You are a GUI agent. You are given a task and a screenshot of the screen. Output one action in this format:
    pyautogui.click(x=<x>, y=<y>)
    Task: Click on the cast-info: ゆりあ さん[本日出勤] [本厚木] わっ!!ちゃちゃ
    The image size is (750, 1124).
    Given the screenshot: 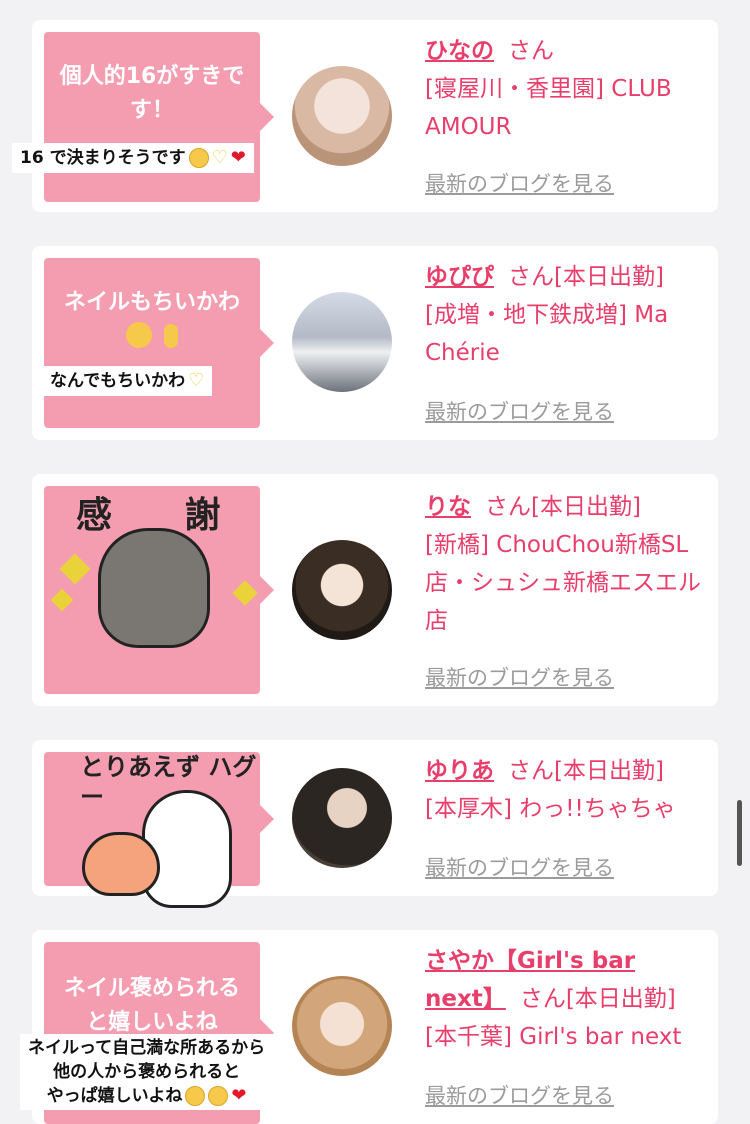 What is the action you would take?
    pyautogui.click(x=567, y=790)
    